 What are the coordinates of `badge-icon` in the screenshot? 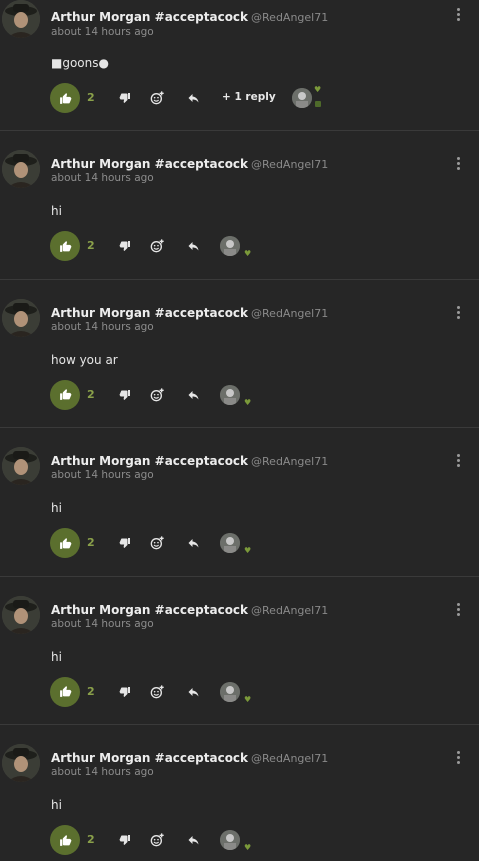 It's located at (318, 104).